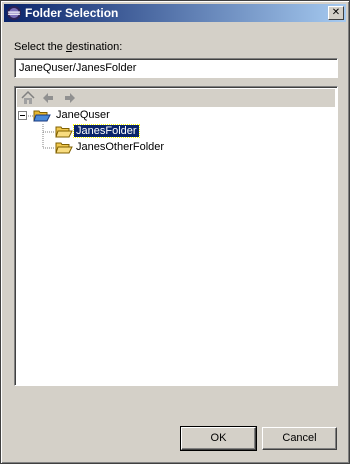 This screenshot has width=350, height=464. I want to click on tree-node-root: JaneQuser, so click(118, 116).